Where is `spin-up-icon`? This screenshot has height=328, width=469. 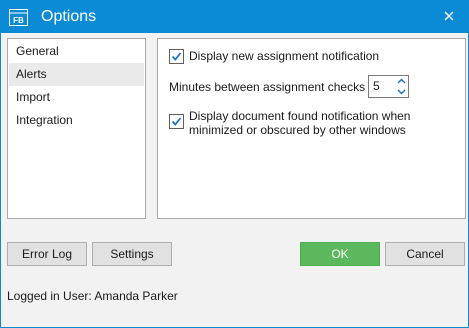 spin-up-icon is located at coordinates (401, 81).